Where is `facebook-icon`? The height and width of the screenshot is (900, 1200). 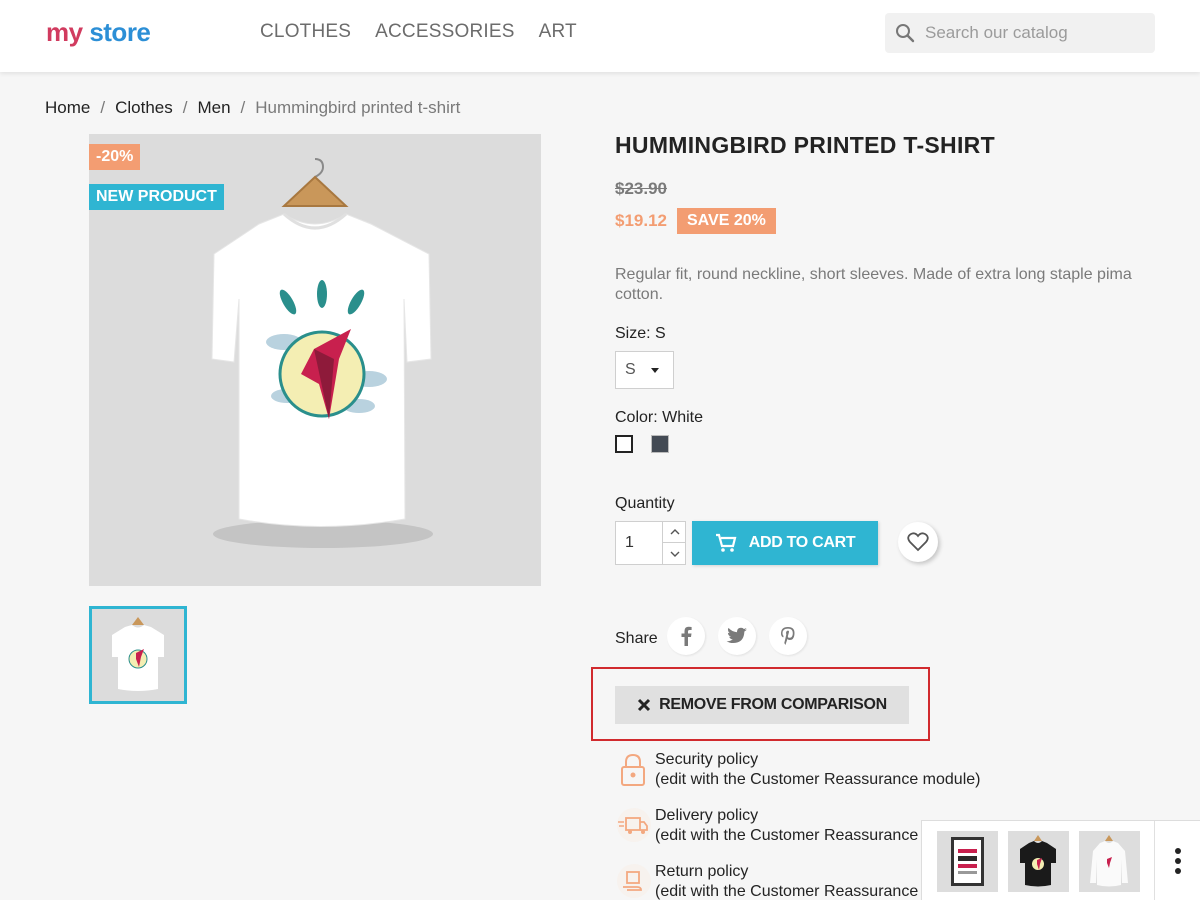
facebook-icon is located at coordinates (686, 636).